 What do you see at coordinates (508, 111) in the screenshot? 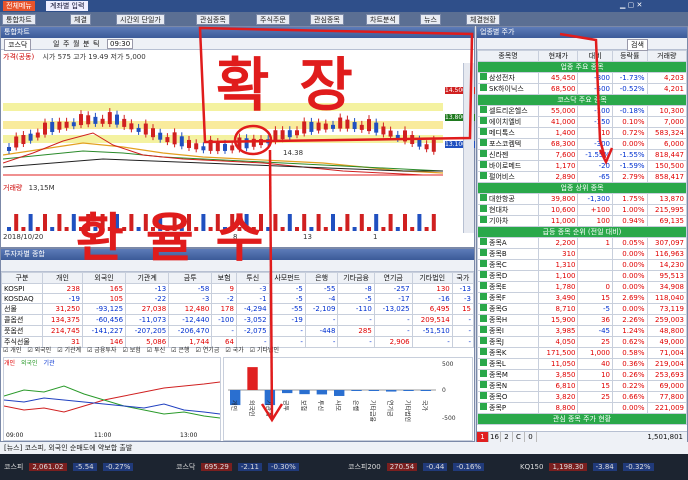
I see `rank-stock-name: 셀트리온헬스` at bounding box center [508, 111].